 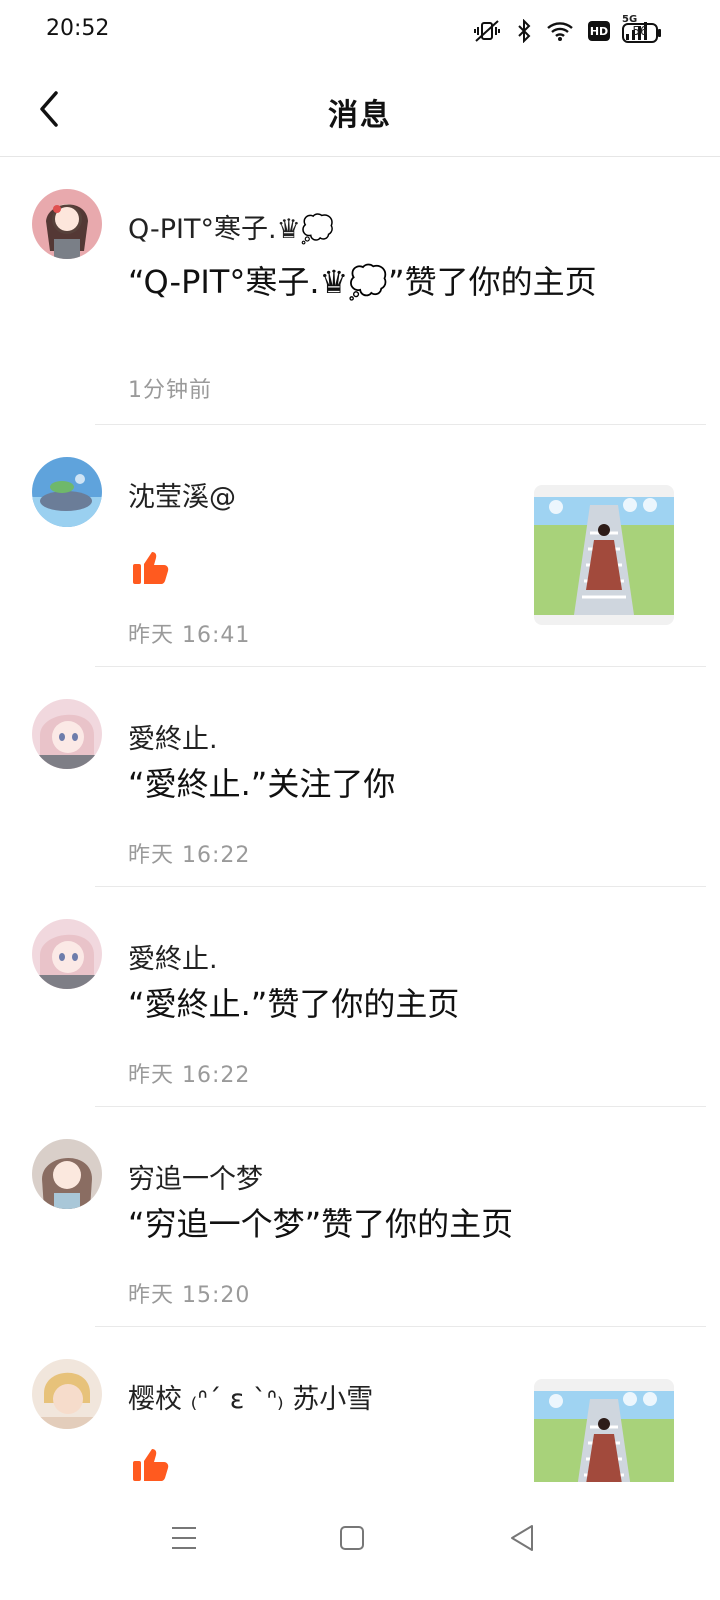 I want to click on app-bar: 消息, so click(x=360, y=109).